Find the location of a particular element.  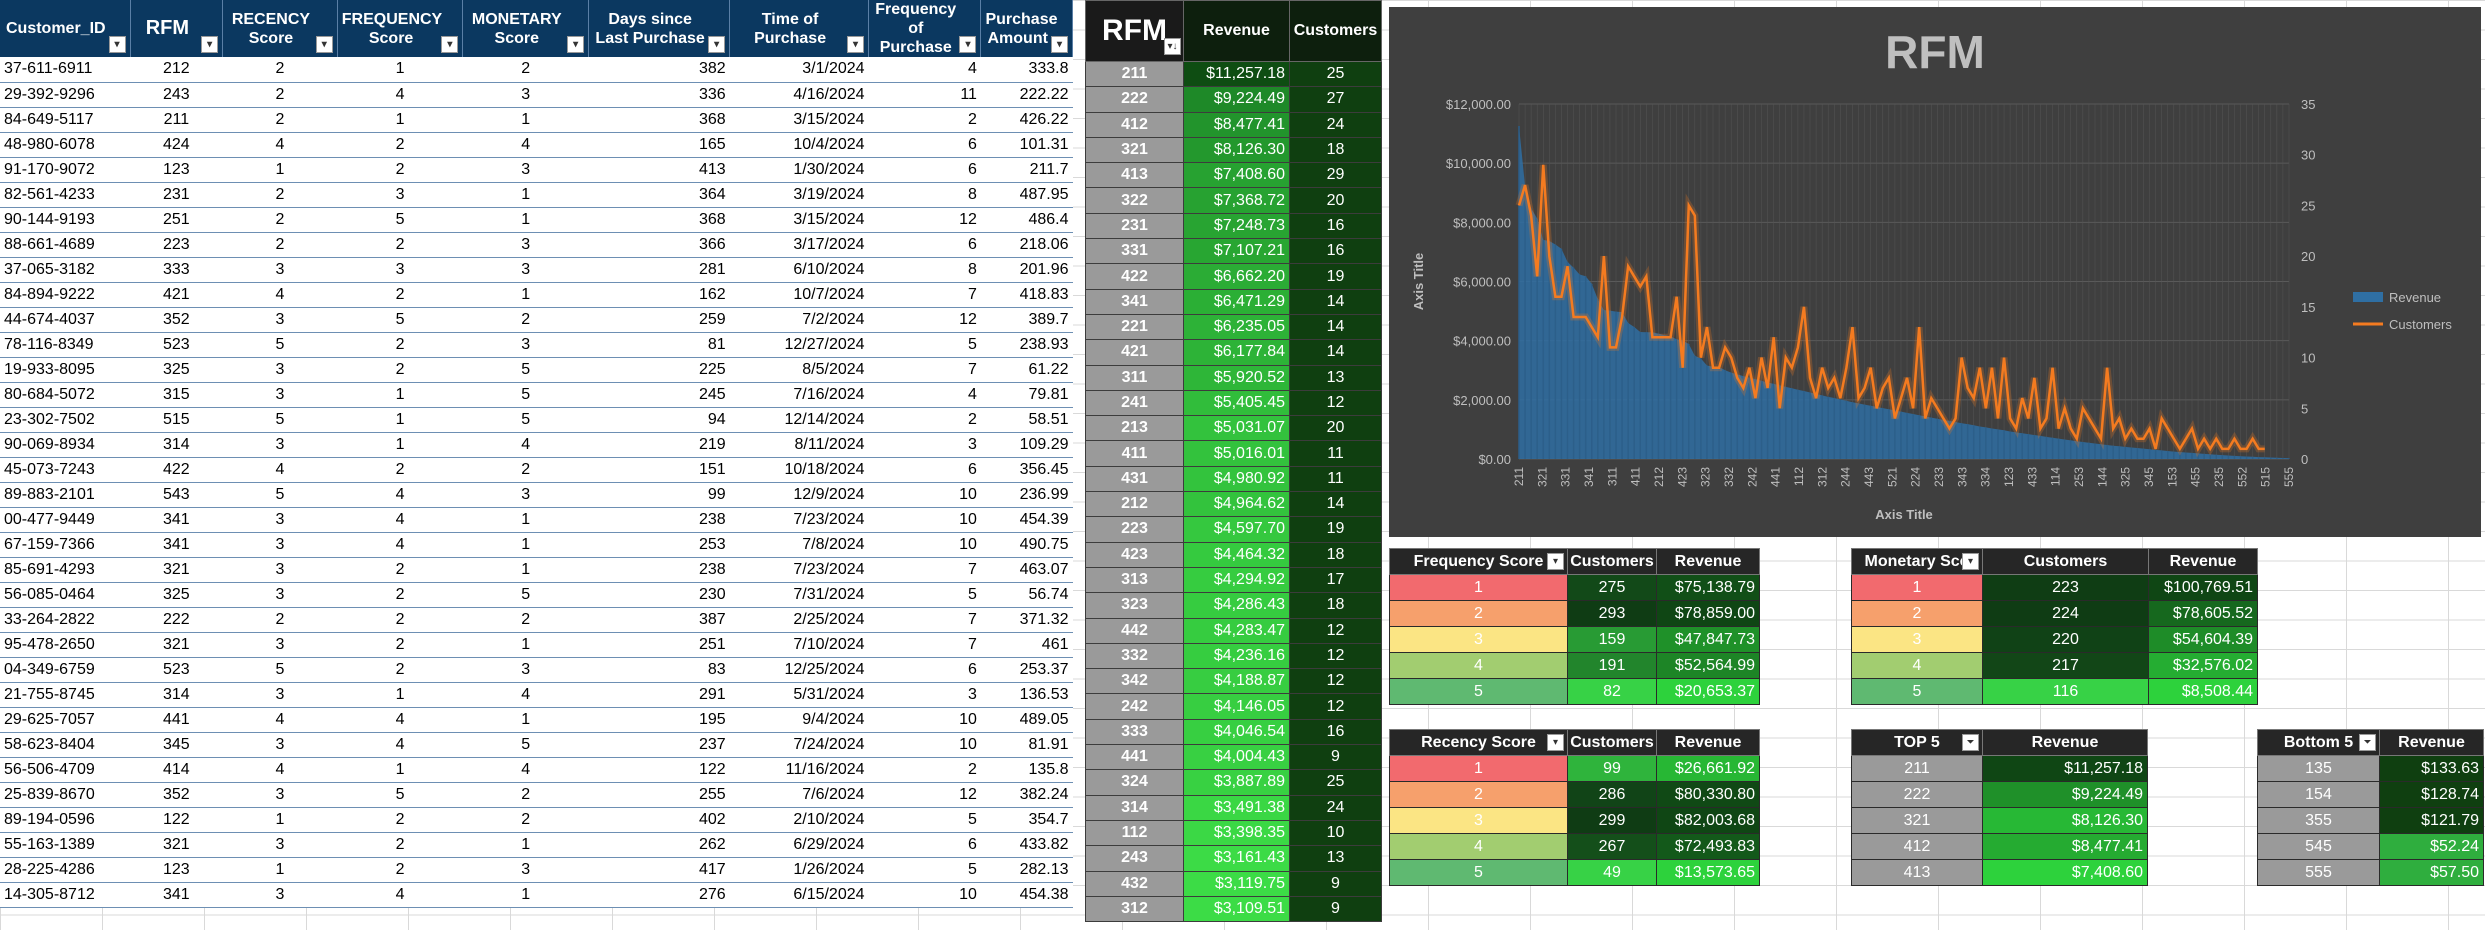

customers-cell: 11 is located at coordinates (1335, 479).